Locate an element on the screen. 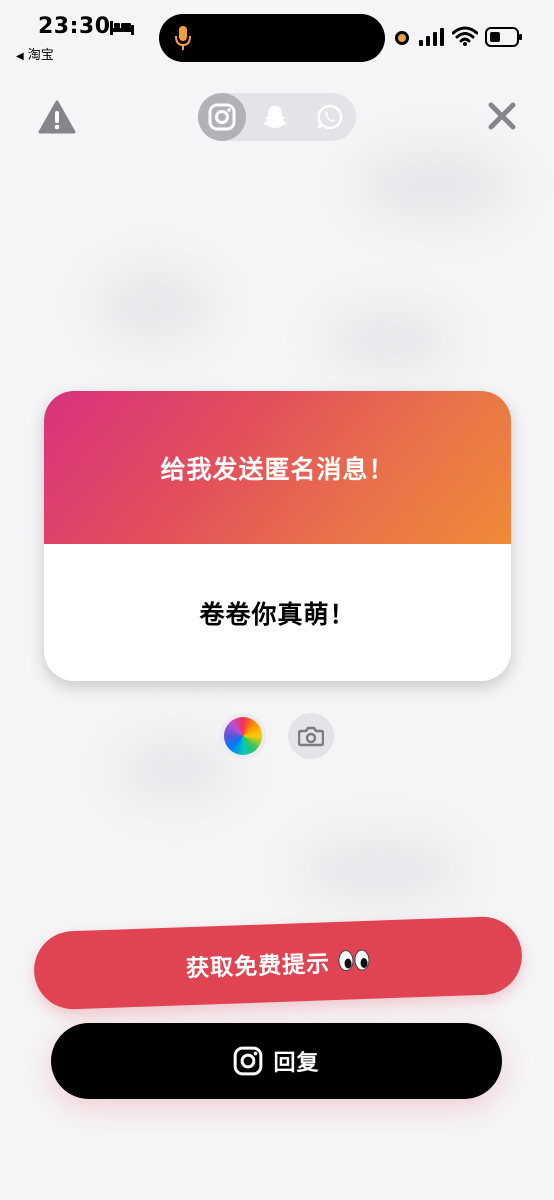 Image resolution: width=554 pixels, height=1200 pixels. get-free-hint-button: 获取免费提示 is located at coordinates (278, 963).